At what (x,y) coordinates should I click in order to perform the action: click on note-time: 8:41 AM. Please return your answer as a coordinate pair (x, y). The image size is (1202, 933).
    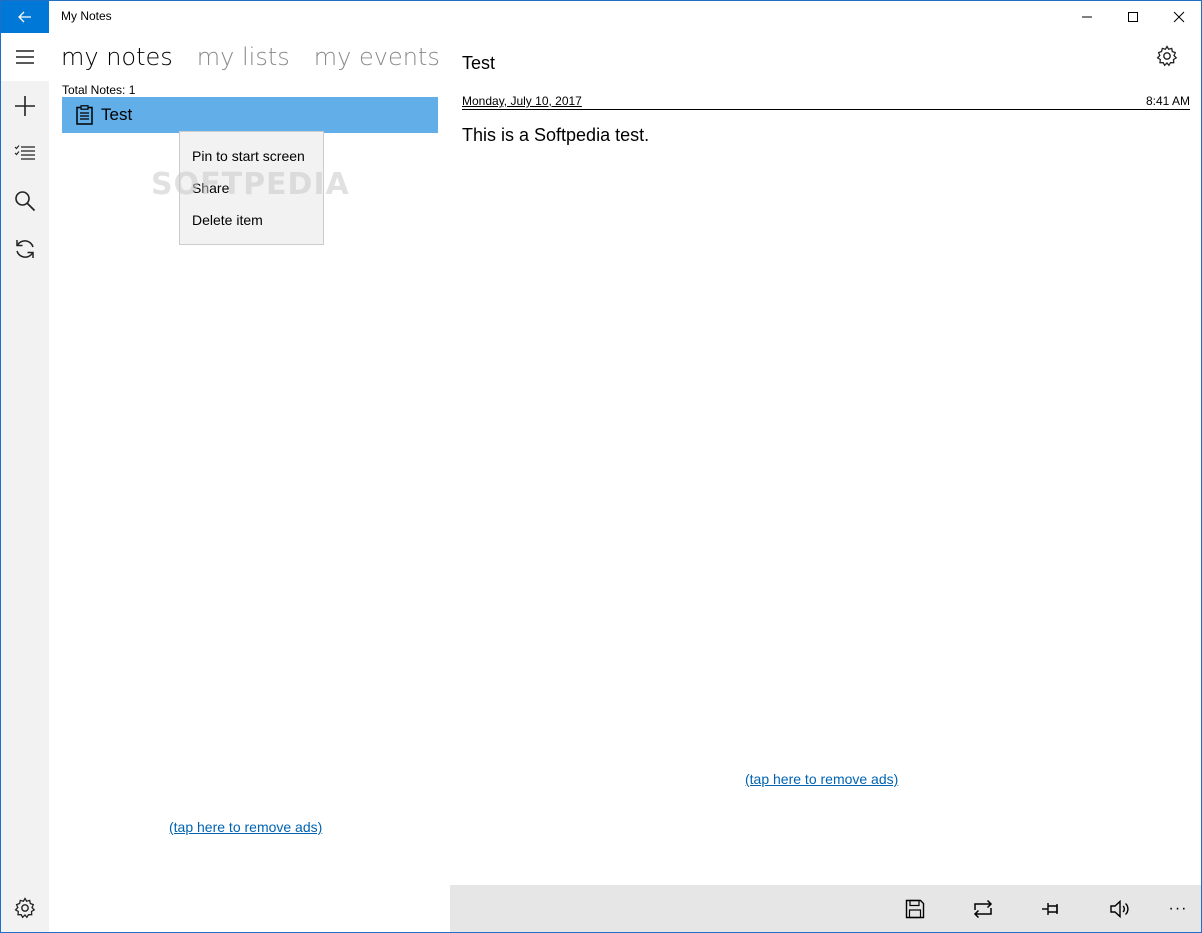
    Looking at the image, I should click on (1167, 101).